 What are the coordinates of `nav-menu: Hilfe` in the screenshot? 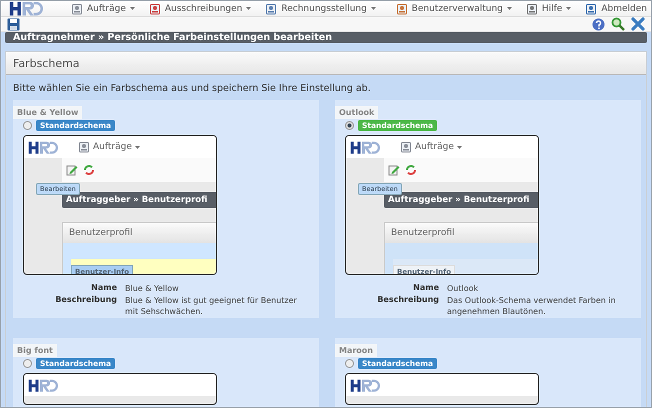 It's located at (549, 8).